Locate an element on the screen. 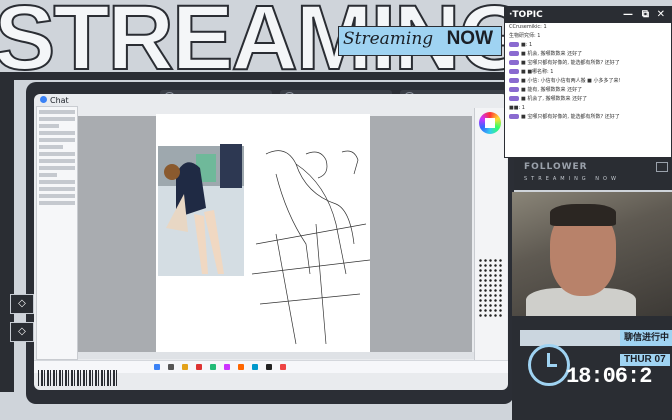 The height and width of the screenshot is (420, 672). left-side-bar is located at coordinates (7, 236).